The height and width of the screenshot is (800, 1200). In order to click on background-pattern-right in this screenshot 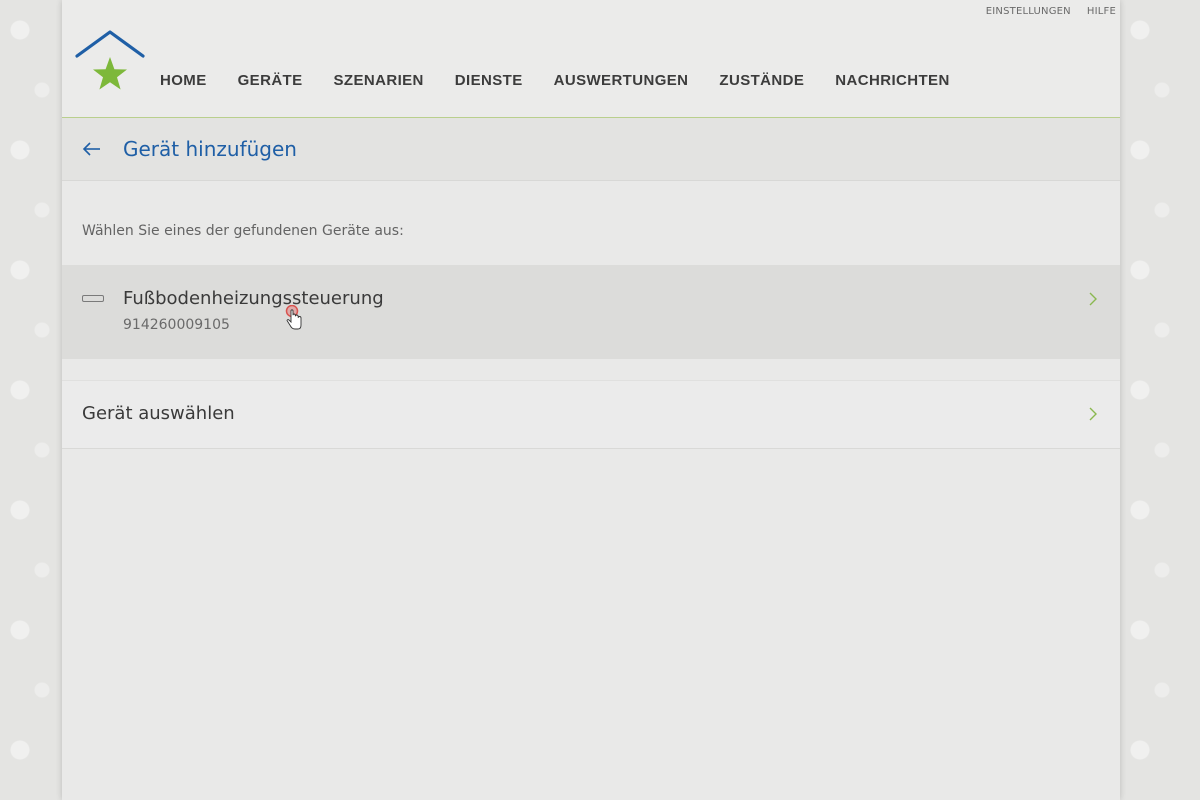, I will do `click(1160, 400)`.